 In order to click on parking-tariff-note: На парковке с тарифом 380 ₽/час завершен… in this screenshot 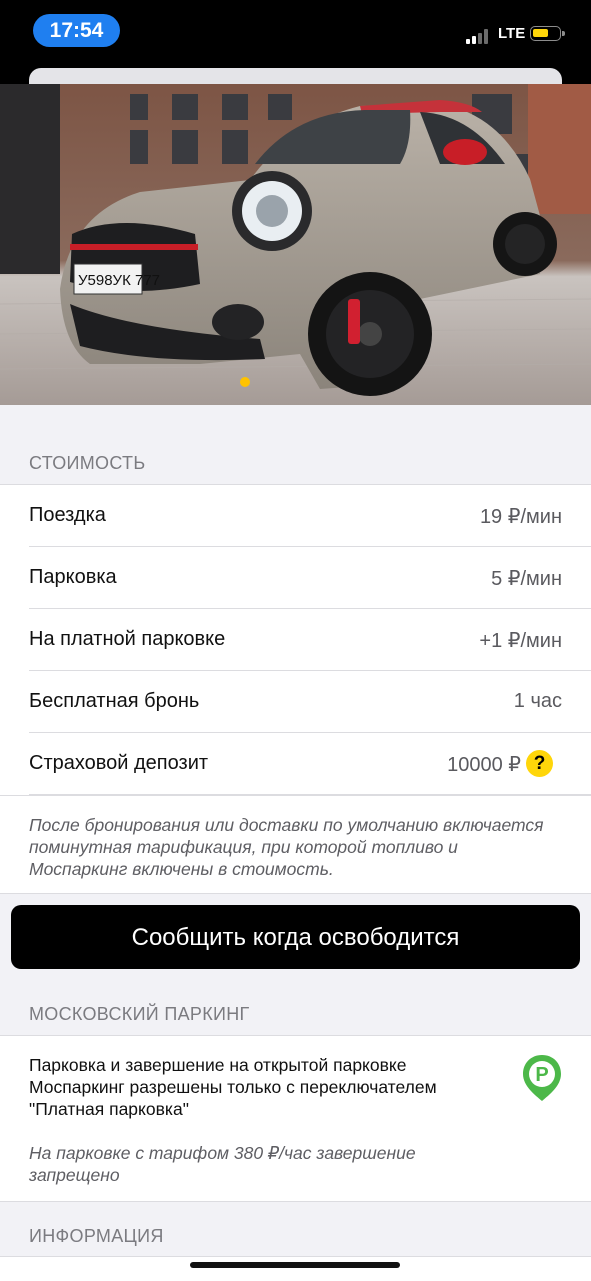, I will do `click(222, 1164)`.